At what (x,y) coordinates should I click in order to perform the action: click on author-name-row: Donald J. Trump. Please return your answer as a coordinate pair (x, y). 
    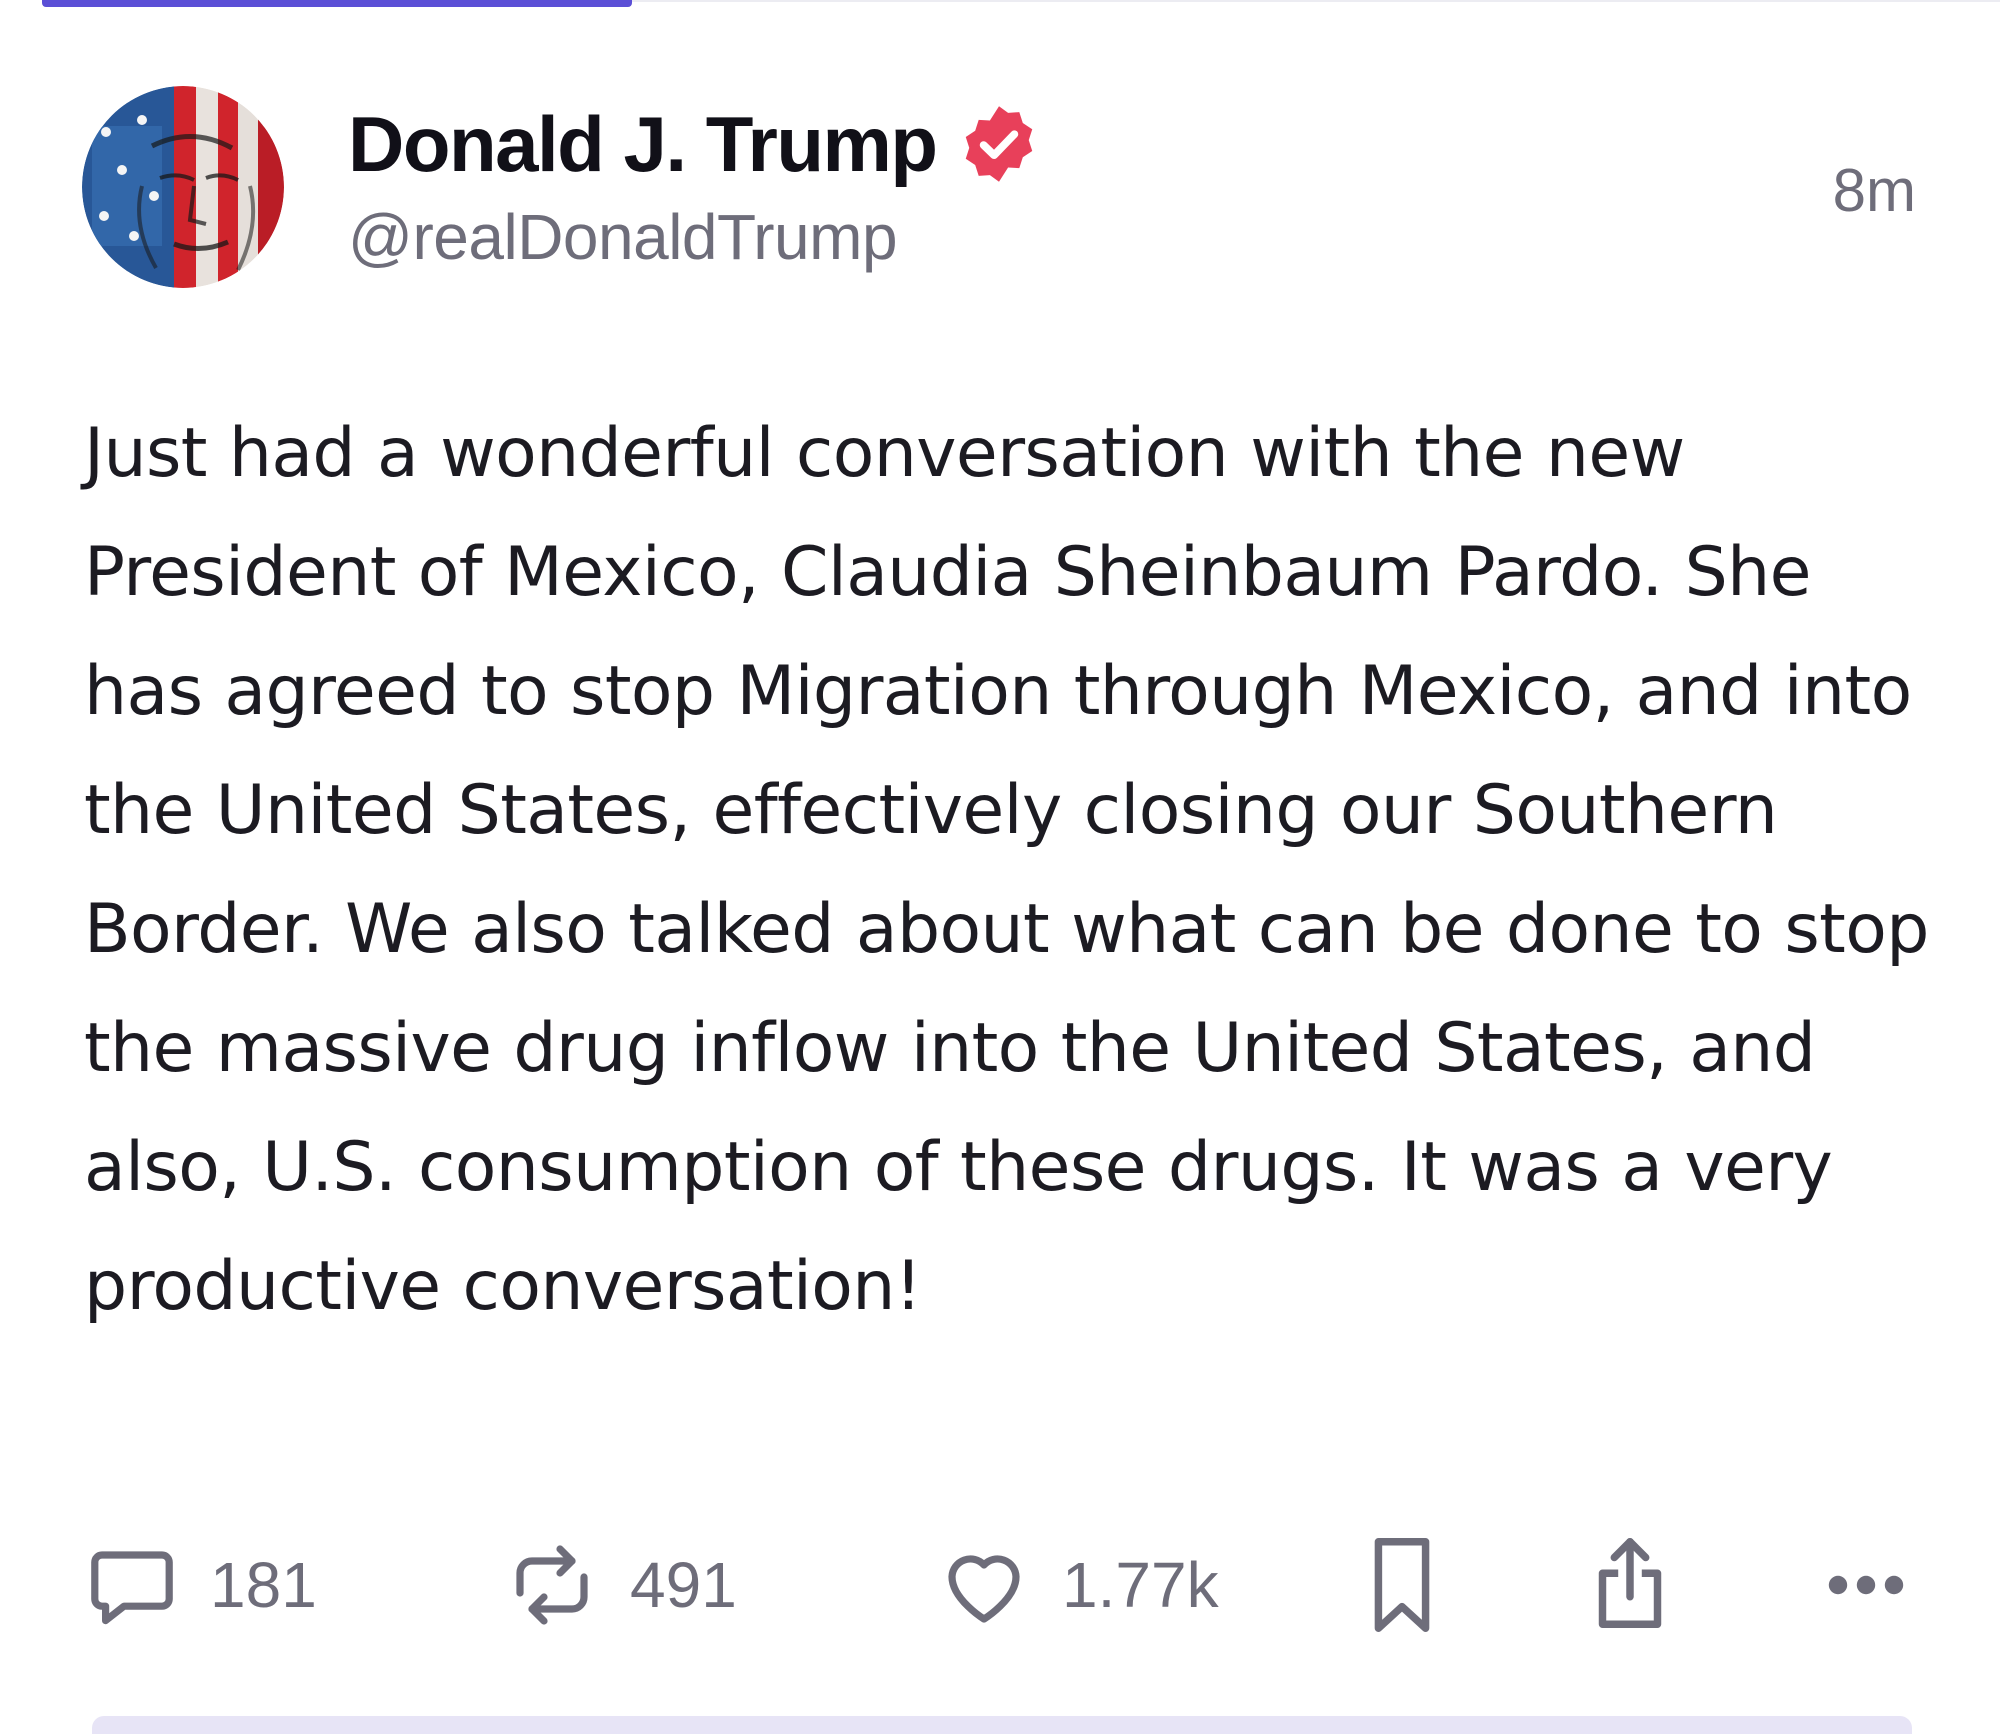
    Looking at the image, I should click on (694, 144).